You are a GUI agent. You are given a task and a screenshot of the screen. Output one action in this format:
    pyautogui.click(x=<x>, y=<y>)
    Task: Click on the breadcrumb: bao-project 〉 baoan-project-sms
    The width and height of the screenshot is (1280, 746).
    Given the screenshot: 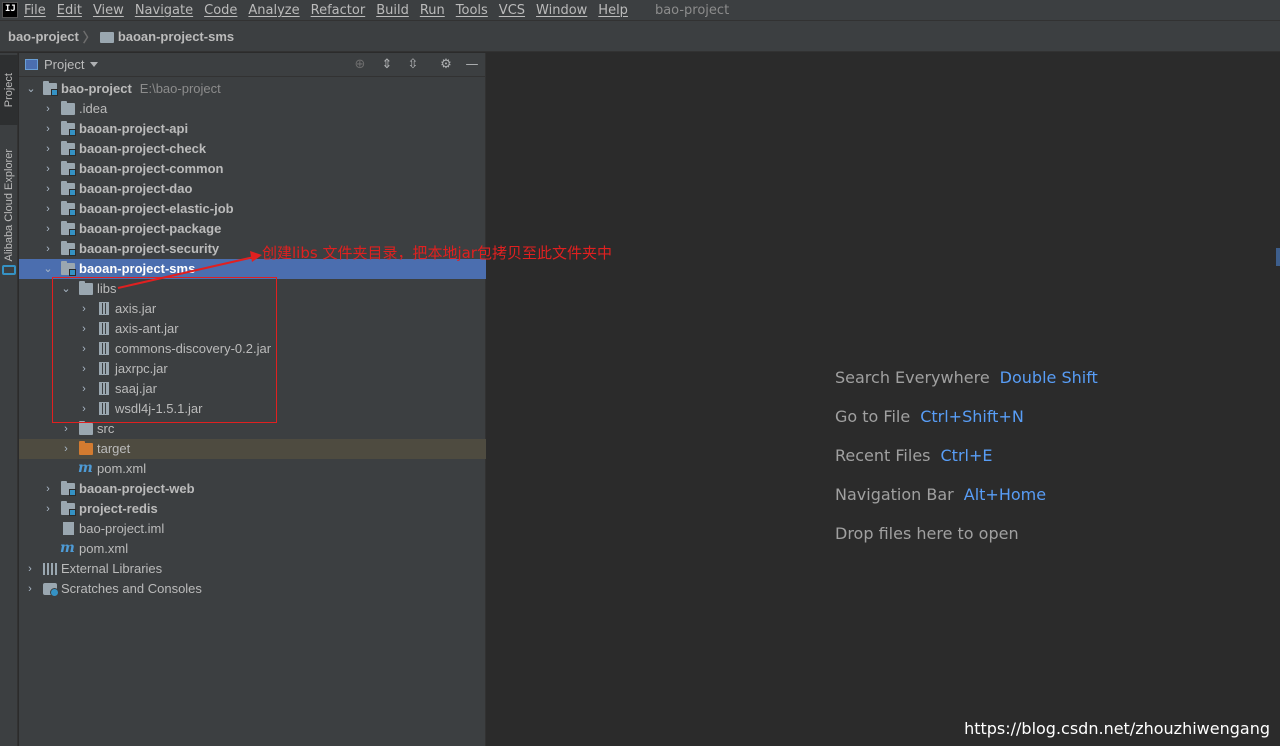 What is the action you would take?
    pyautogui.click(x=640, y=36)
    